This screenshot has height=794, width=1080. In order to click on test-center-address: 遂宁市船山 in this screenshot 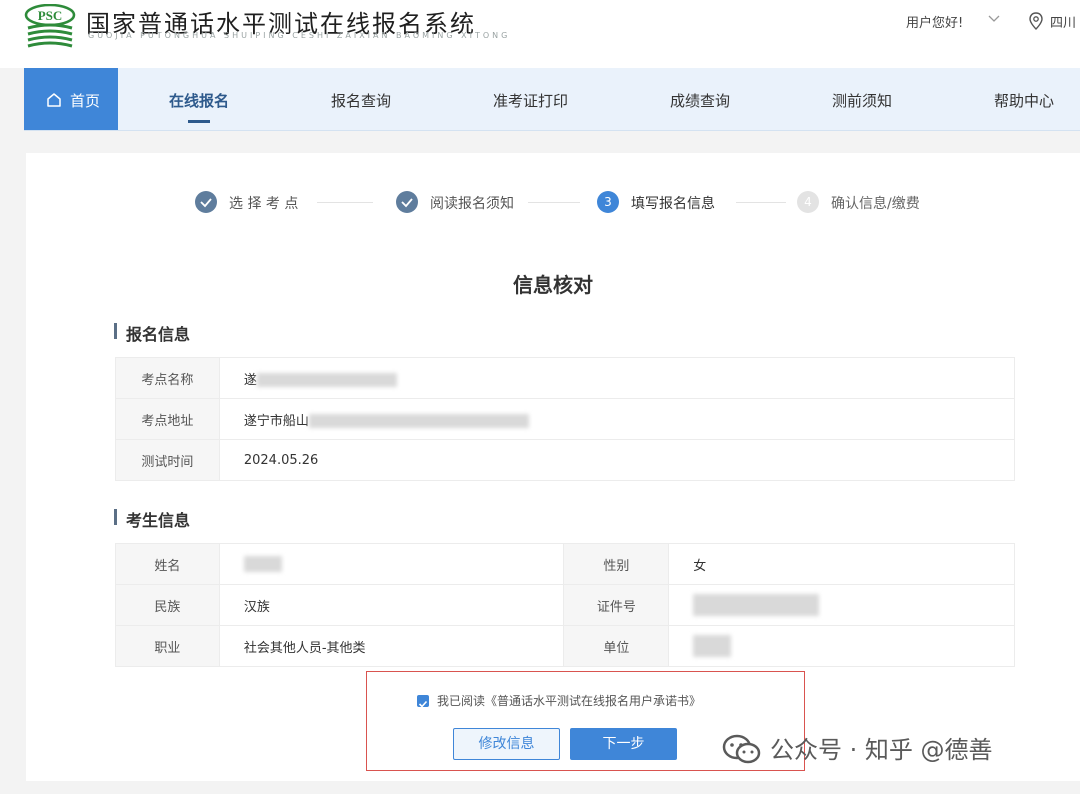, I will do `click(276, 421)`.